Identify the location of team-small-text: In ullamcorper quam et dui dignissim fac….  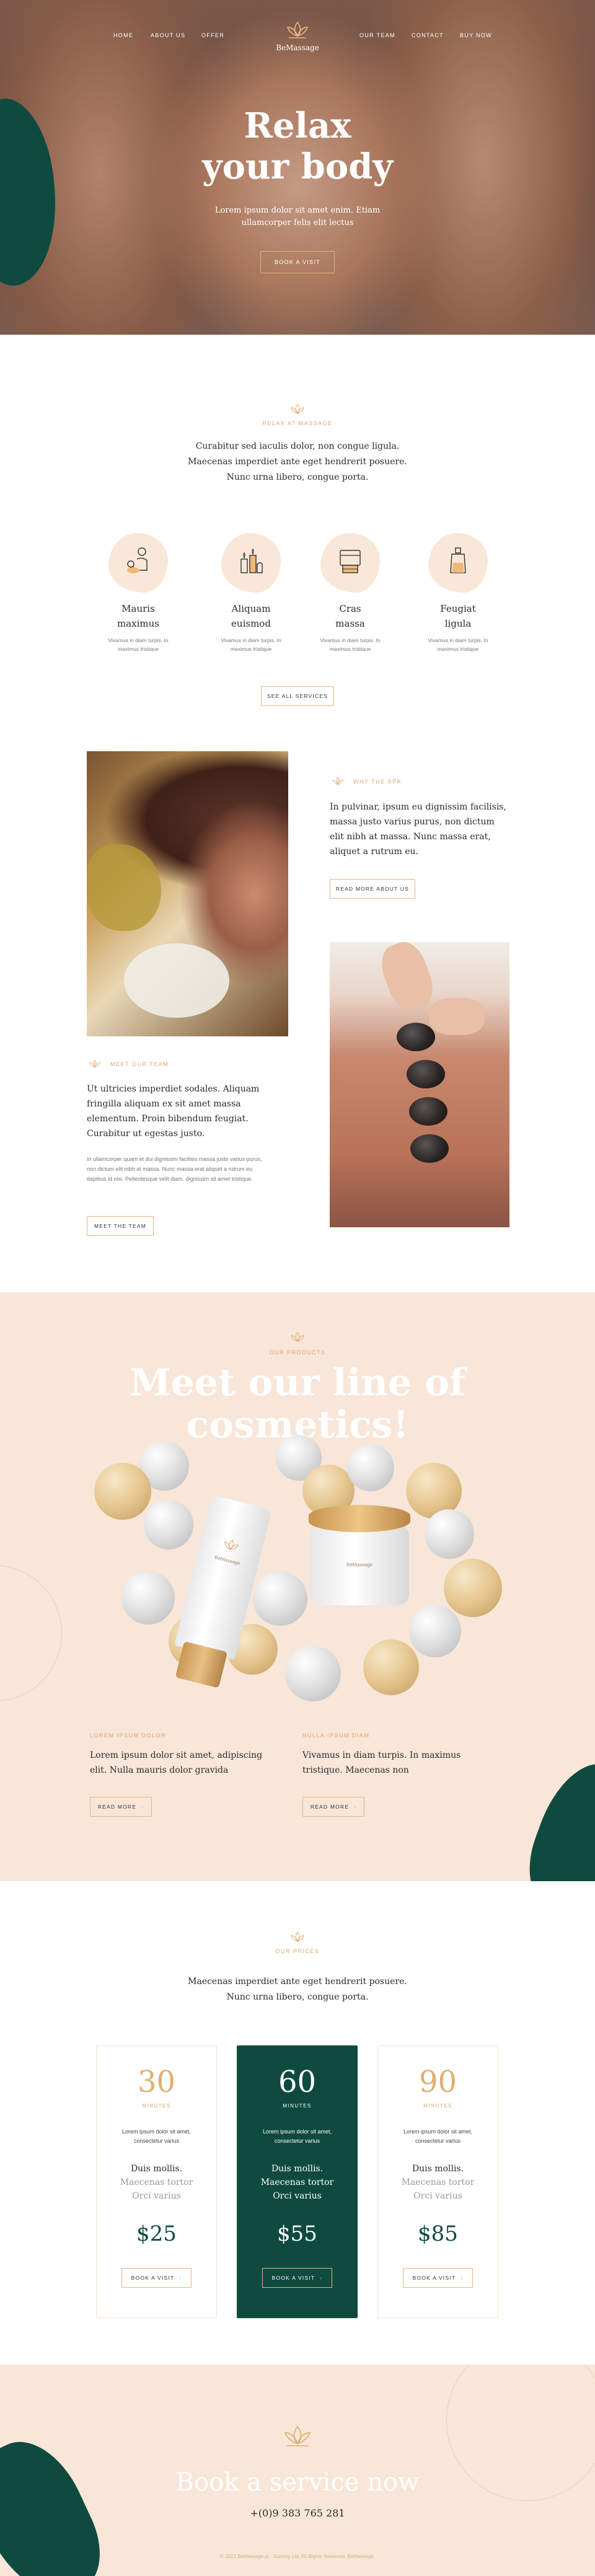
(174, 1169).